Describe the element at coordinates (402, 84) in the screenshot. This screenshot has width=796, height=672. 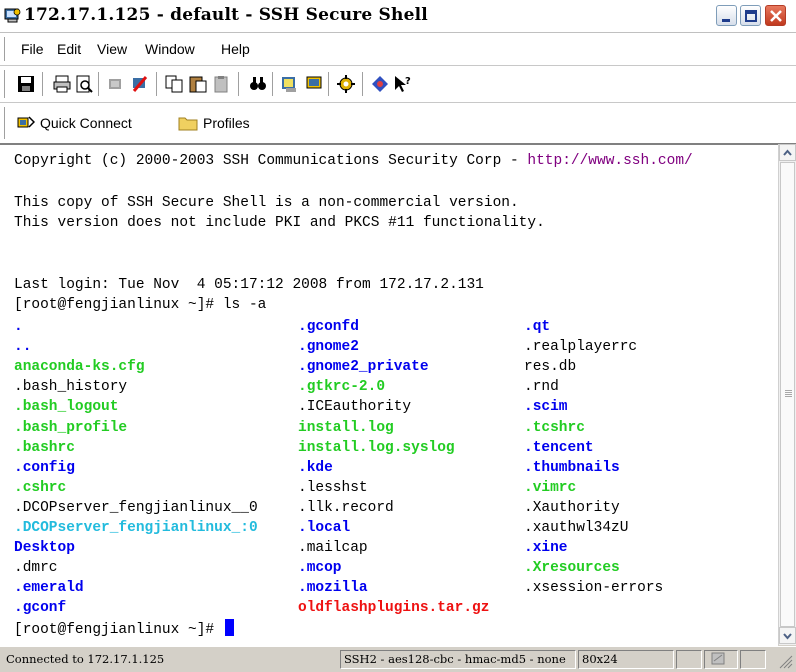
I see `whats-this-icon: ?` at that location.